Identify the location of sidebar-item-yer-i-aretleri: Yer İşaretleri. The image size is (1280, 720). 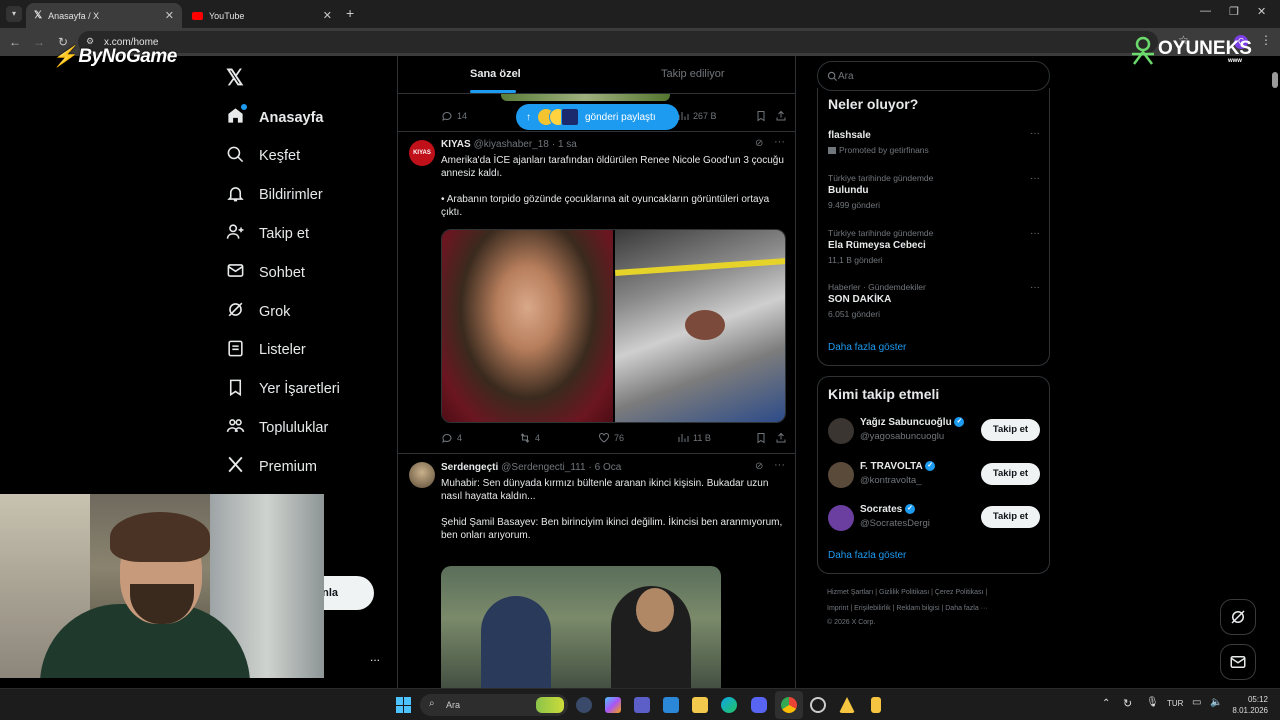
(283, 389).